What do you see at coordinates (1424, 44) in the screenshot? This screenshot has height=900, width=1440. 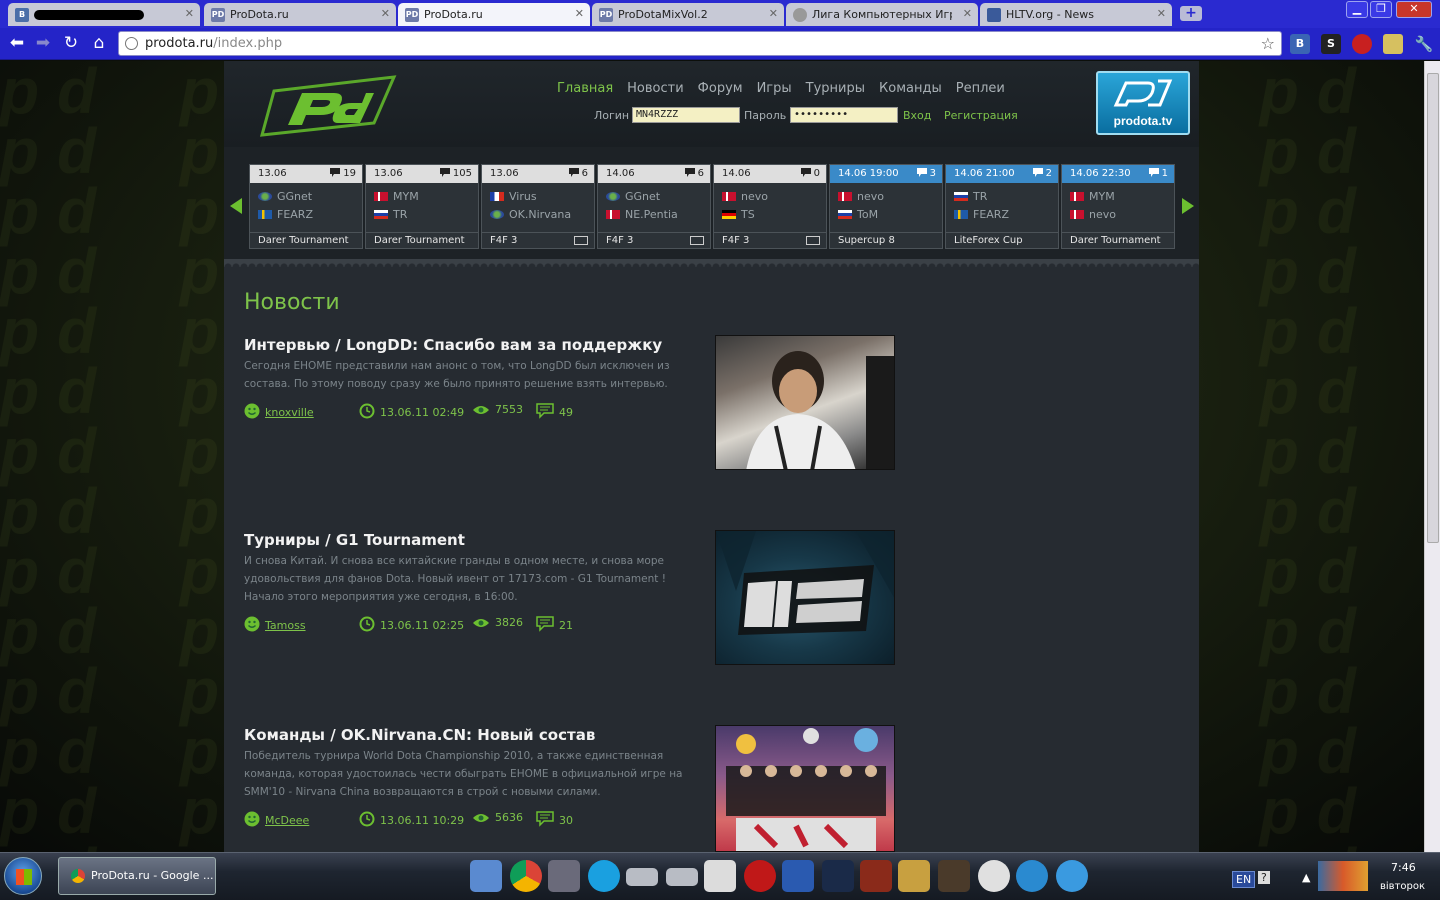 I see `wrench-icon: 🔧` at bounding box center [1424, 44].